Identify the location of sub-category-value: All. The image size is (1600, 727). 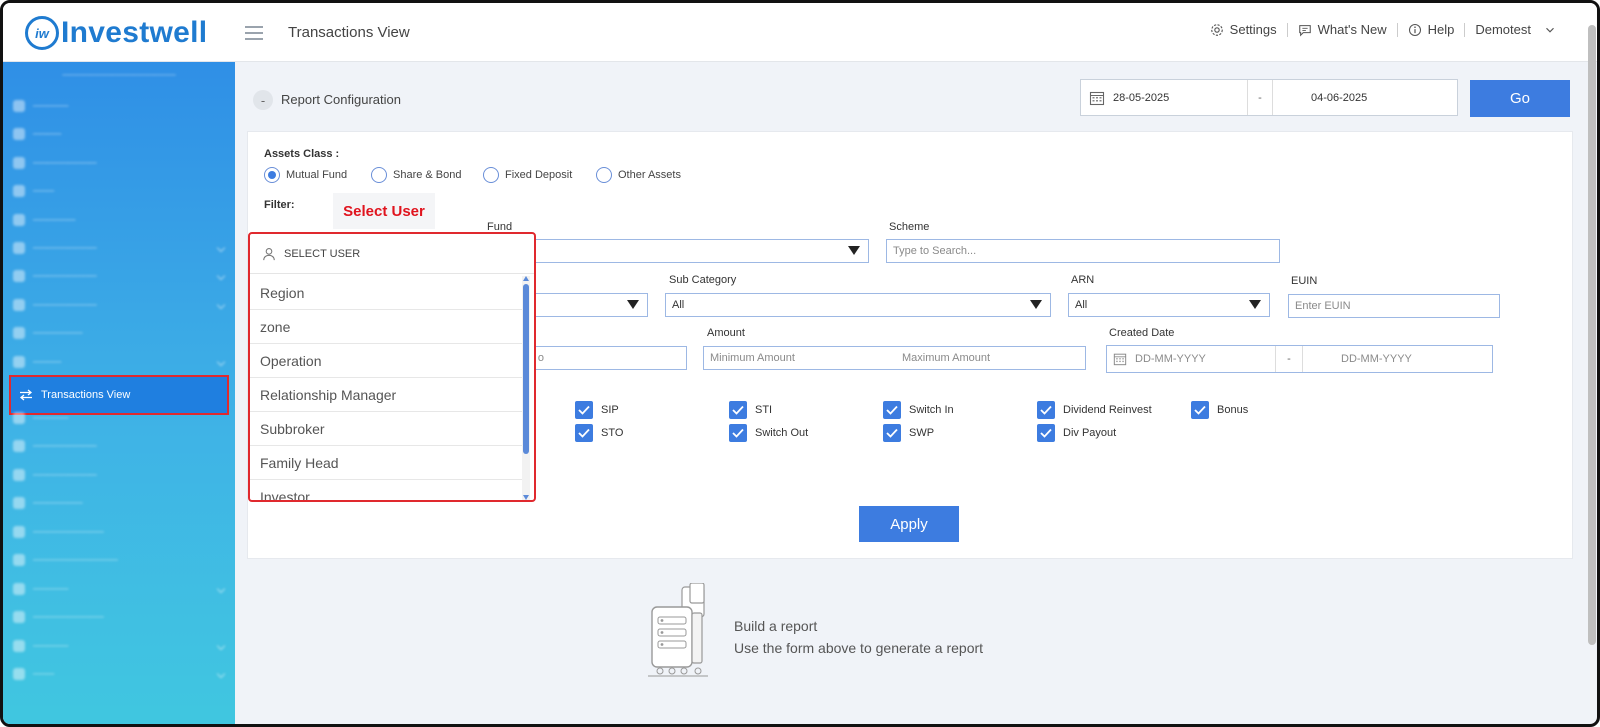
(678, 305).